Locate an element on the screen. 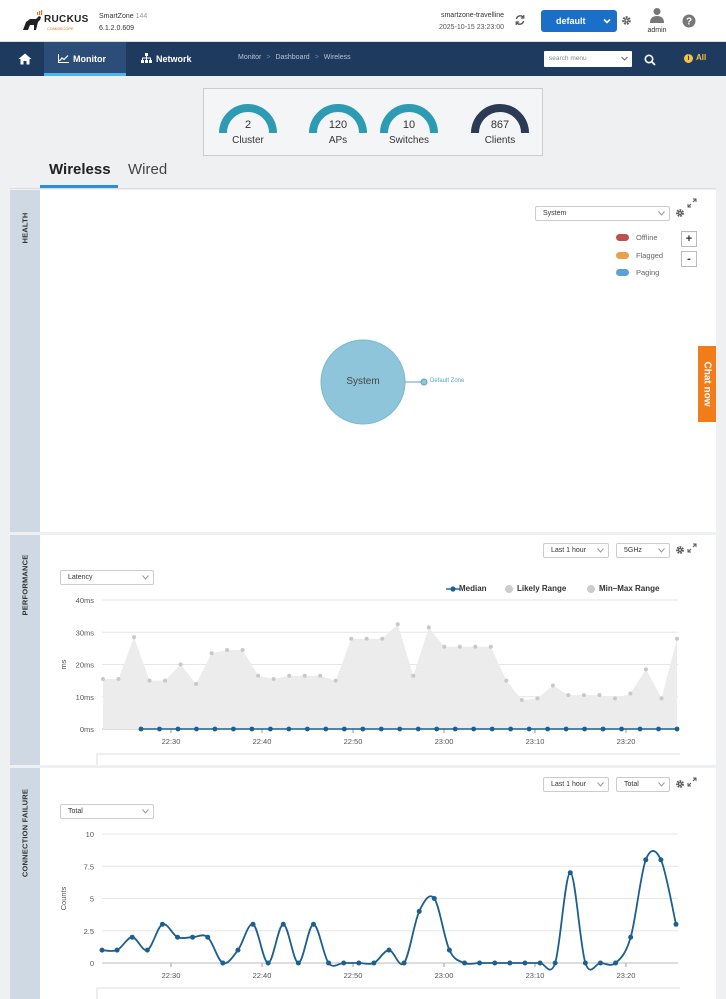  nav-tab-network: Network is located at coordinates (174, 59).